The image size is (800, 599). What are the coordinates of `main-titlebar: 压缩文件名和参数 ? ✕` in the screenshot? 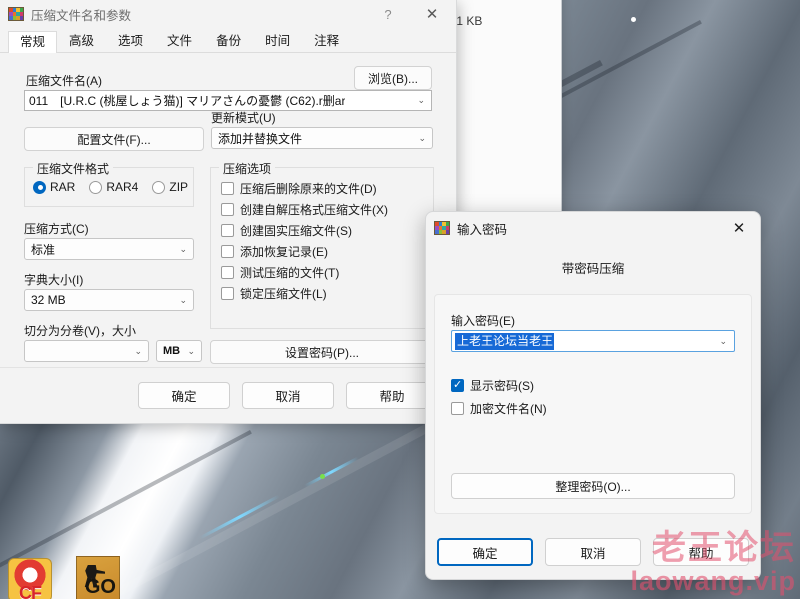 It's located at (228, 14).